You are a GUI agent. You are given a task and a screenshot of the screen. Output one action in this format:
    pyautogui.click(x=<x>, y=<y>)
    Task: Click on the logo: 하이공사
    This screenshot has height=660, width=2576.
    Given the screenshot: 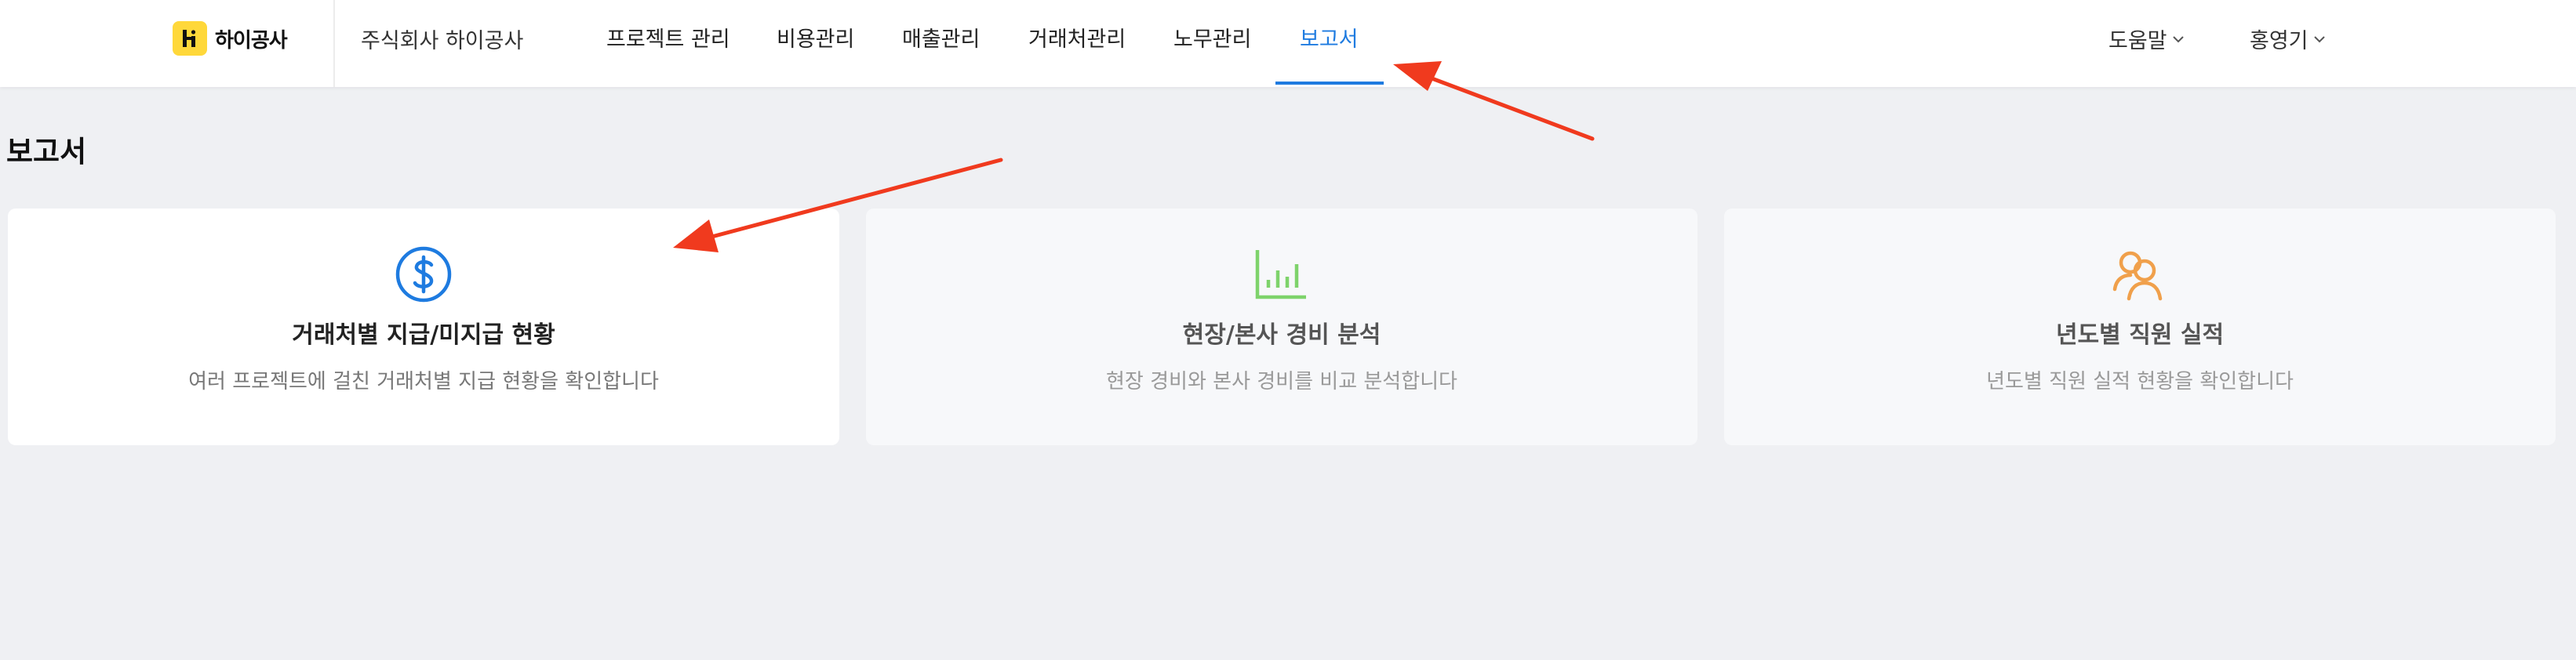 What is the action you would take?
    pyautogui.click(x=230, y=38)
    